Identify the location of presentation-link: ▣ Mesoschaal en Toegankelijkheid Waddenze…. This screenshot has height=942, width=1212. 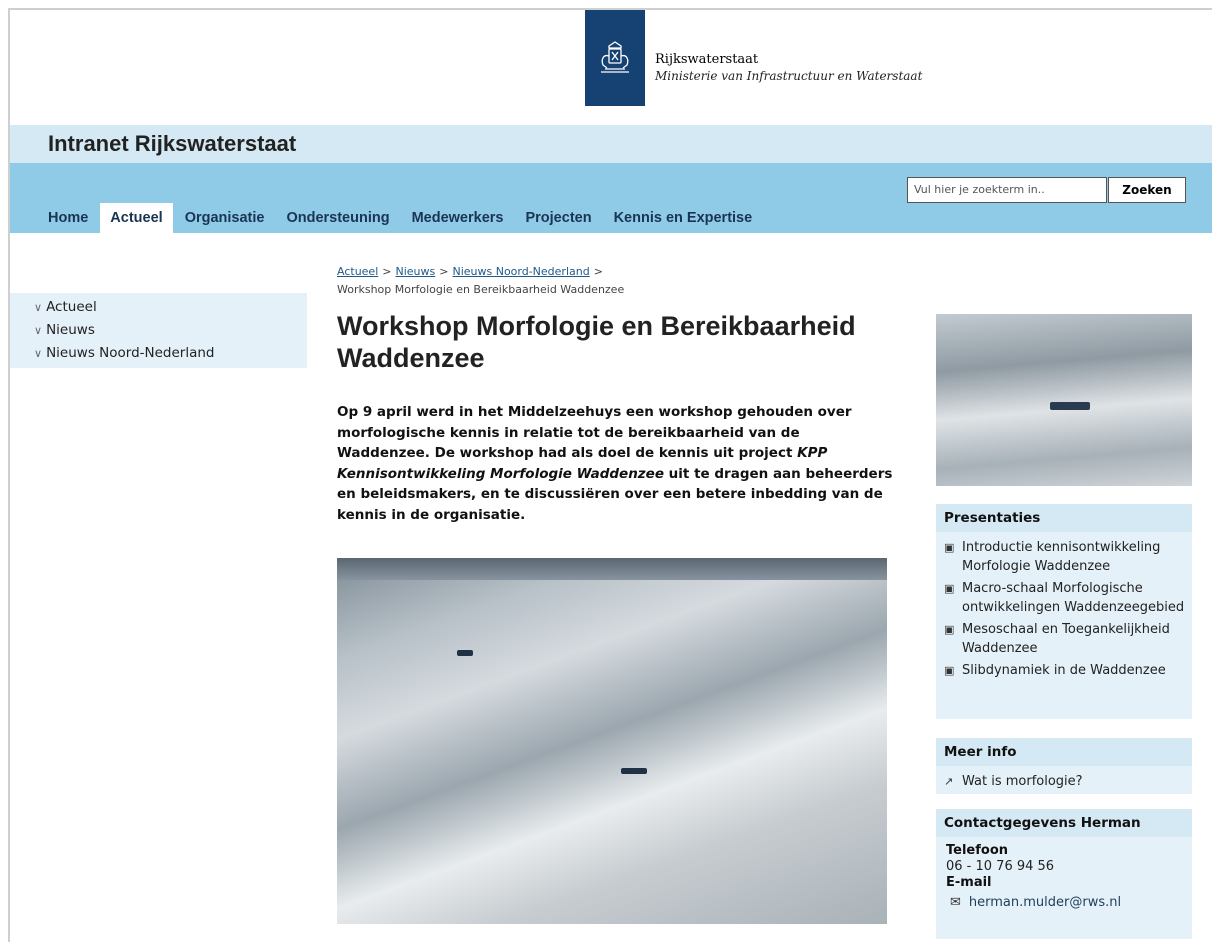
(1066, 639).